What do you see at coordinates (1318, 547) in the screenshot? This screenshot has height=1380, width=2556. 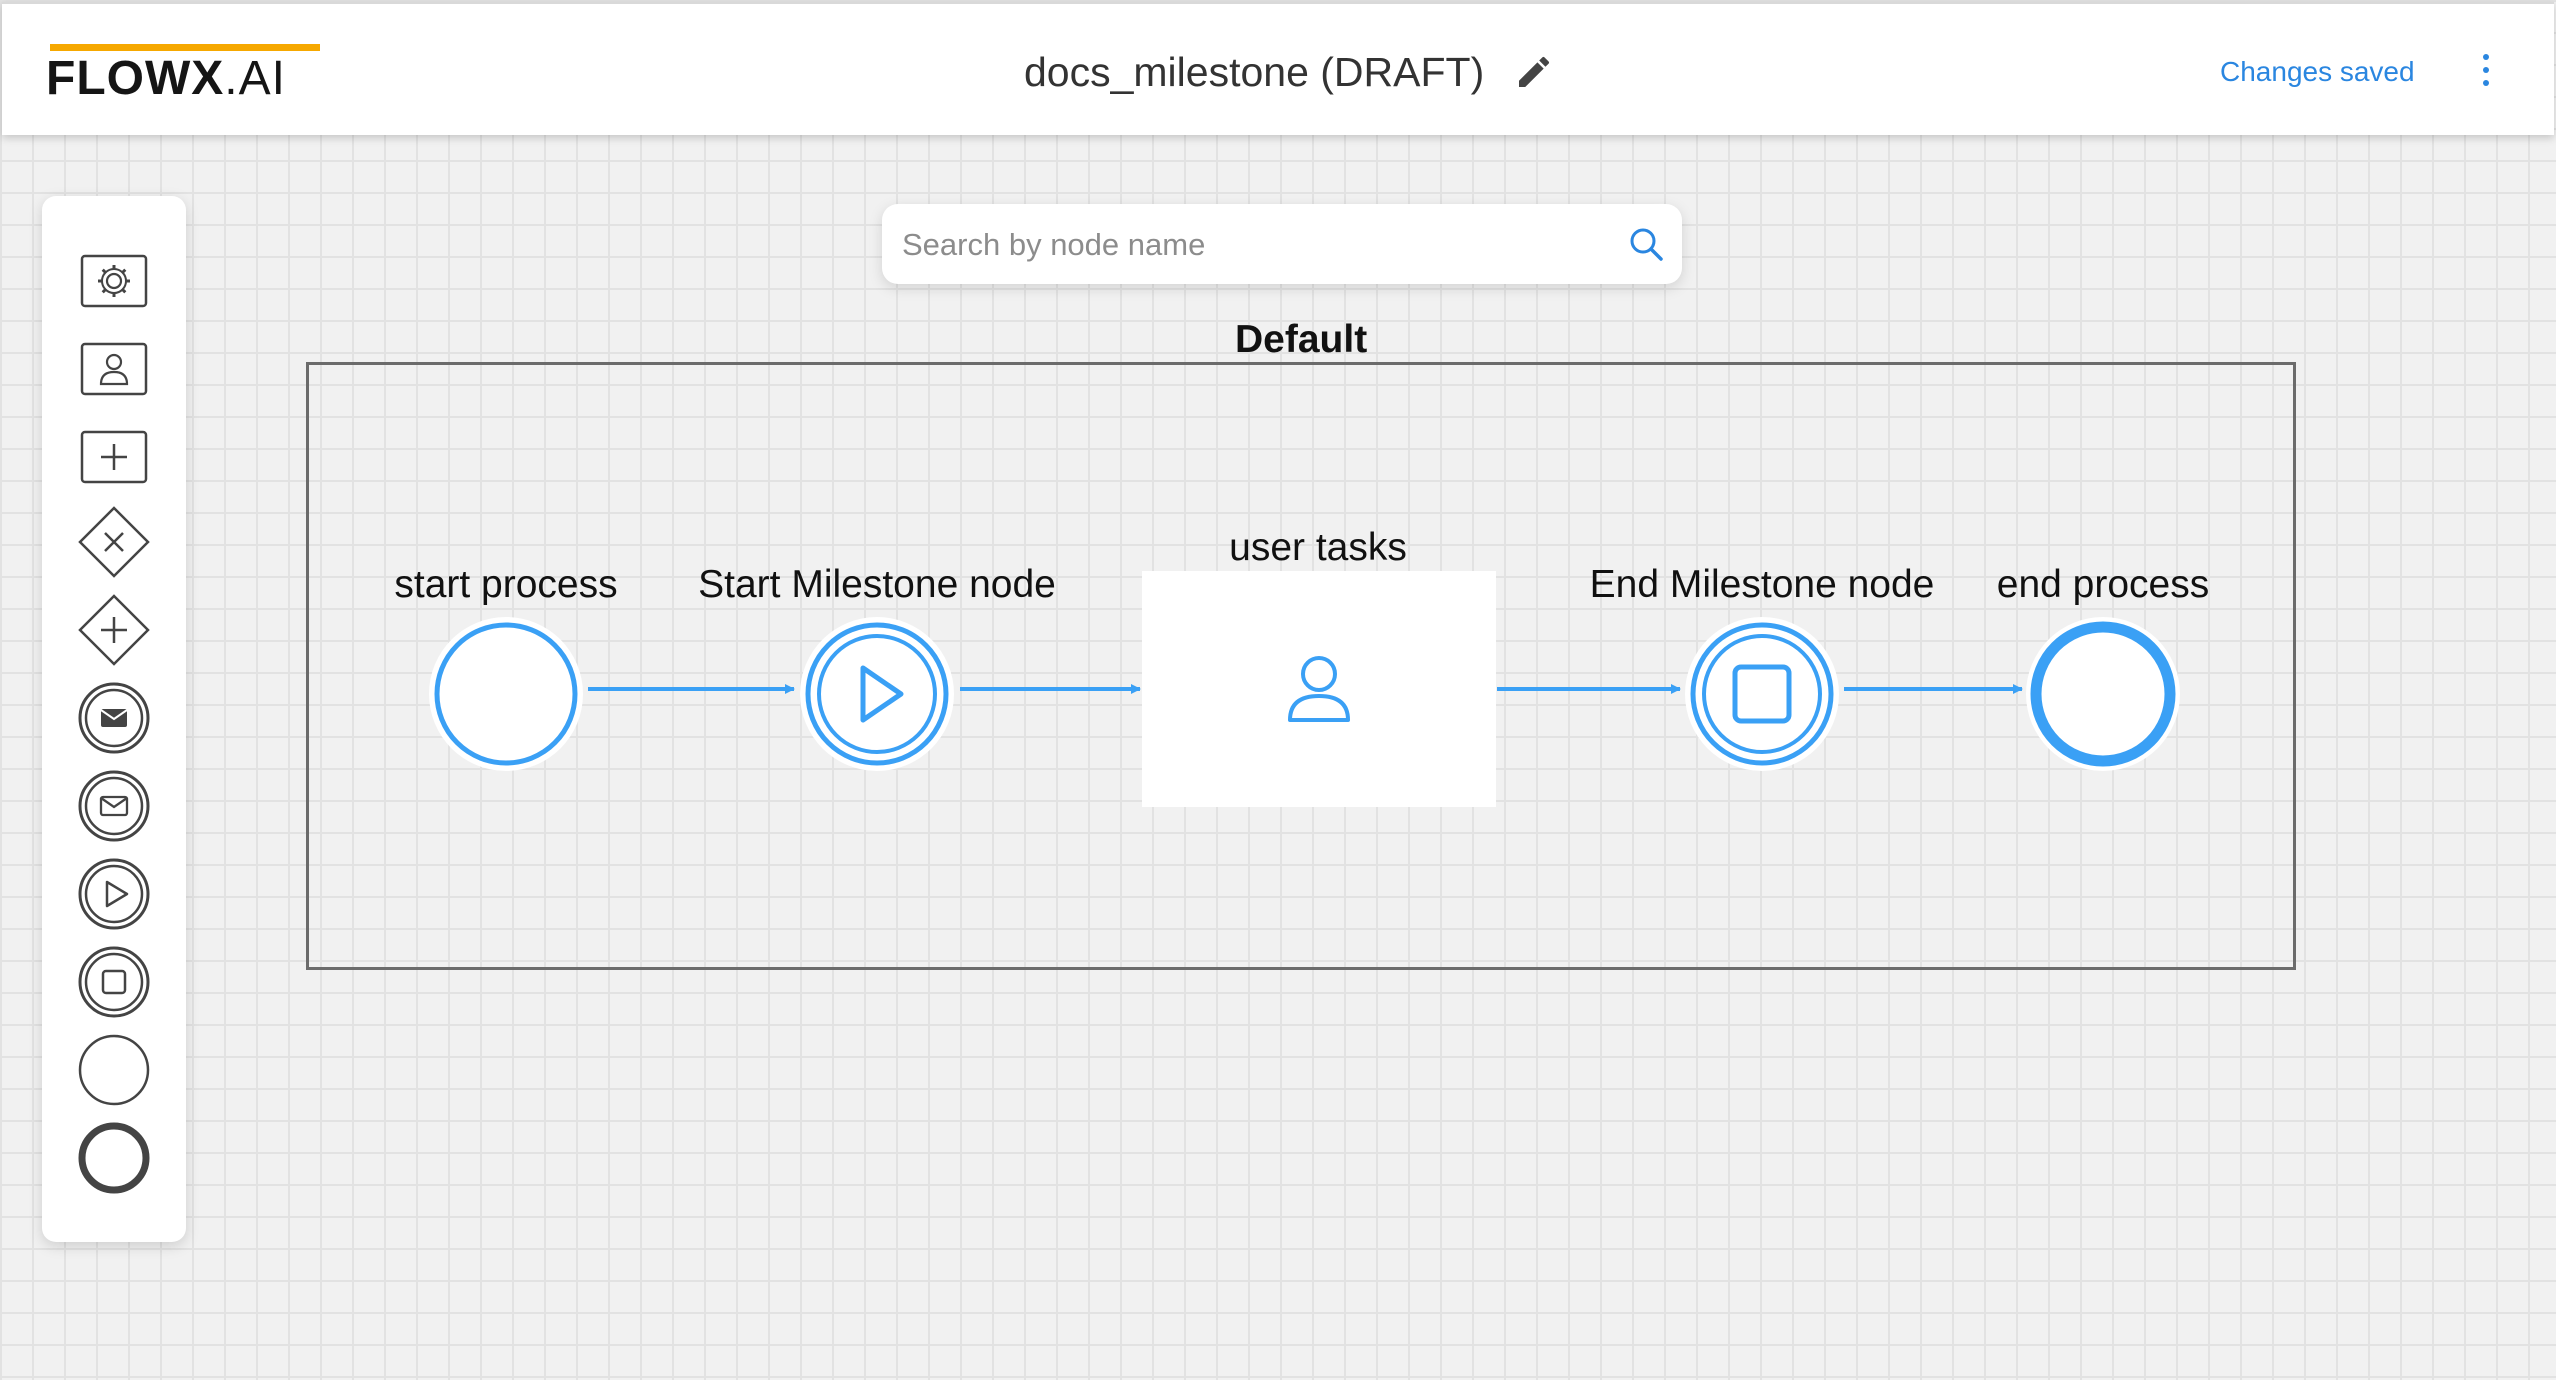 I see `node-label-user-tasks: user tasks` at bounding box center [1318, 547].